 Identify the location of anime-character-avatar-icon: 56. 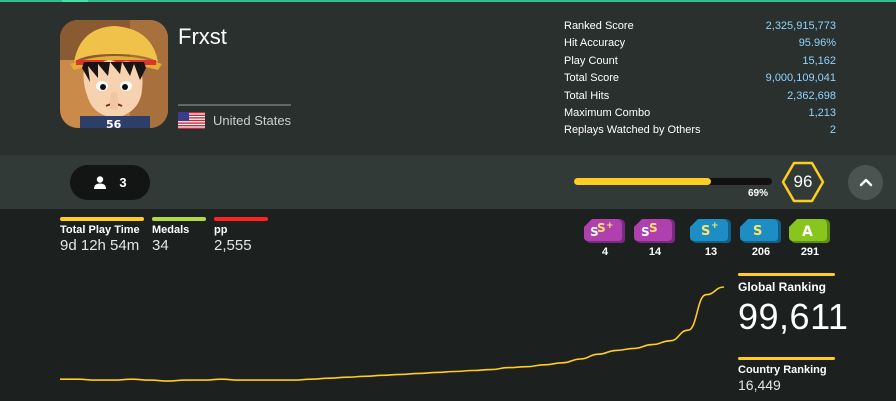
(114, 74).